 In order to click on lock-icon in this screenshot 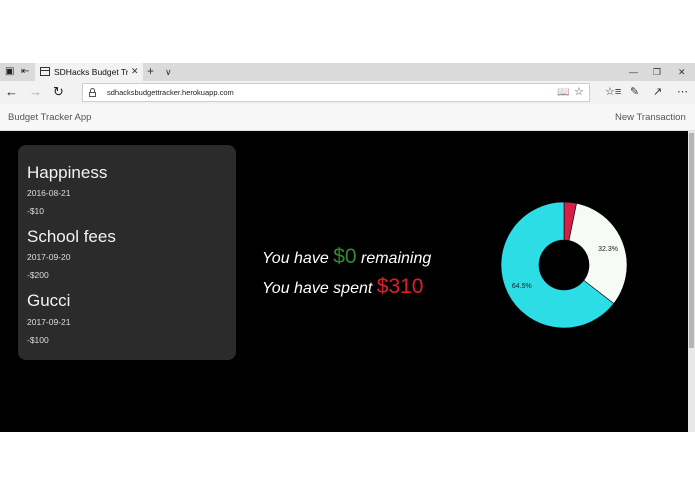, I will do `click(92, 92)`.